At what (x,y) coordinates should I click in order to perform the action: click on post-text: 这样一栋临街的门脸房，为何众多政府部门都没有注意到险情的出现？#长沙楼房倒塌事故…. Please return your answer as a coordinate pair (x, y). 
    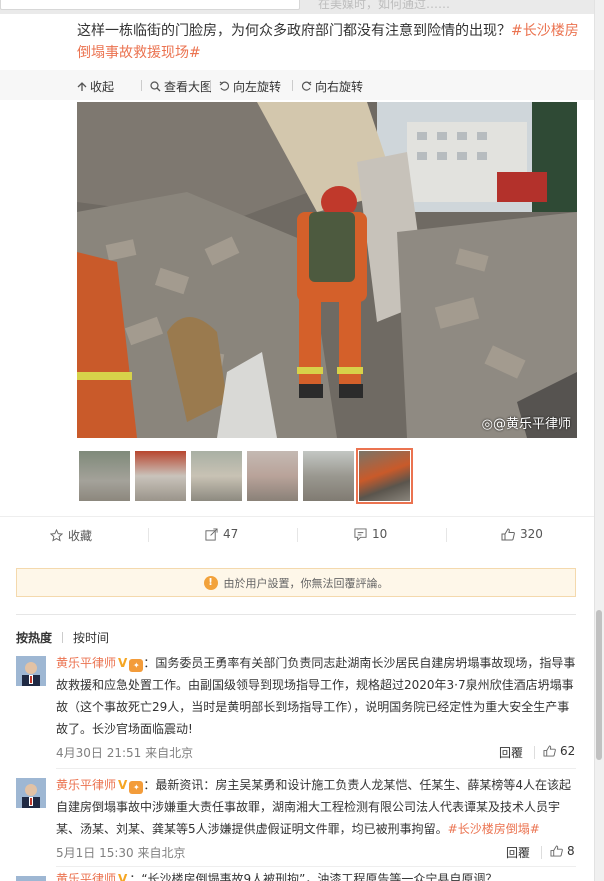
    Looking at the image, I should click on (329, 42).